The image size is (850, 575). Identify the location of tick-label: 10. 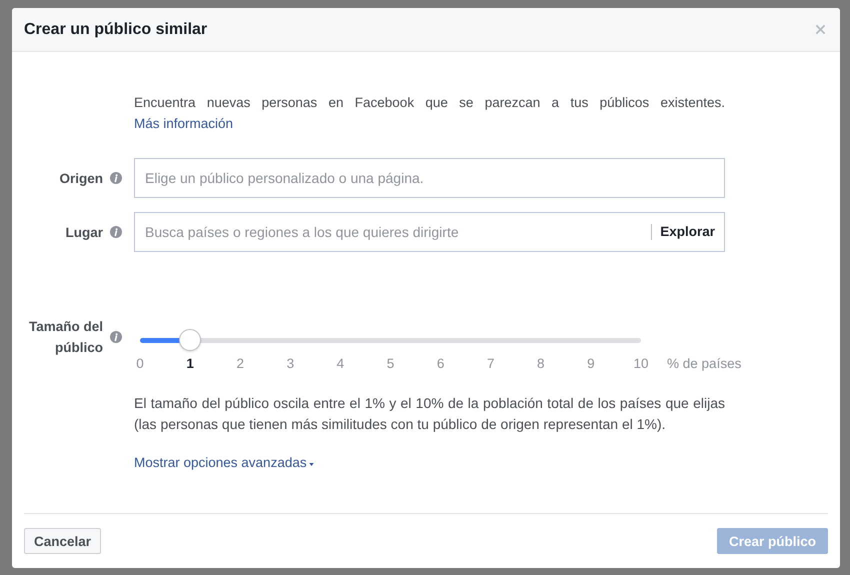
(640, 363).